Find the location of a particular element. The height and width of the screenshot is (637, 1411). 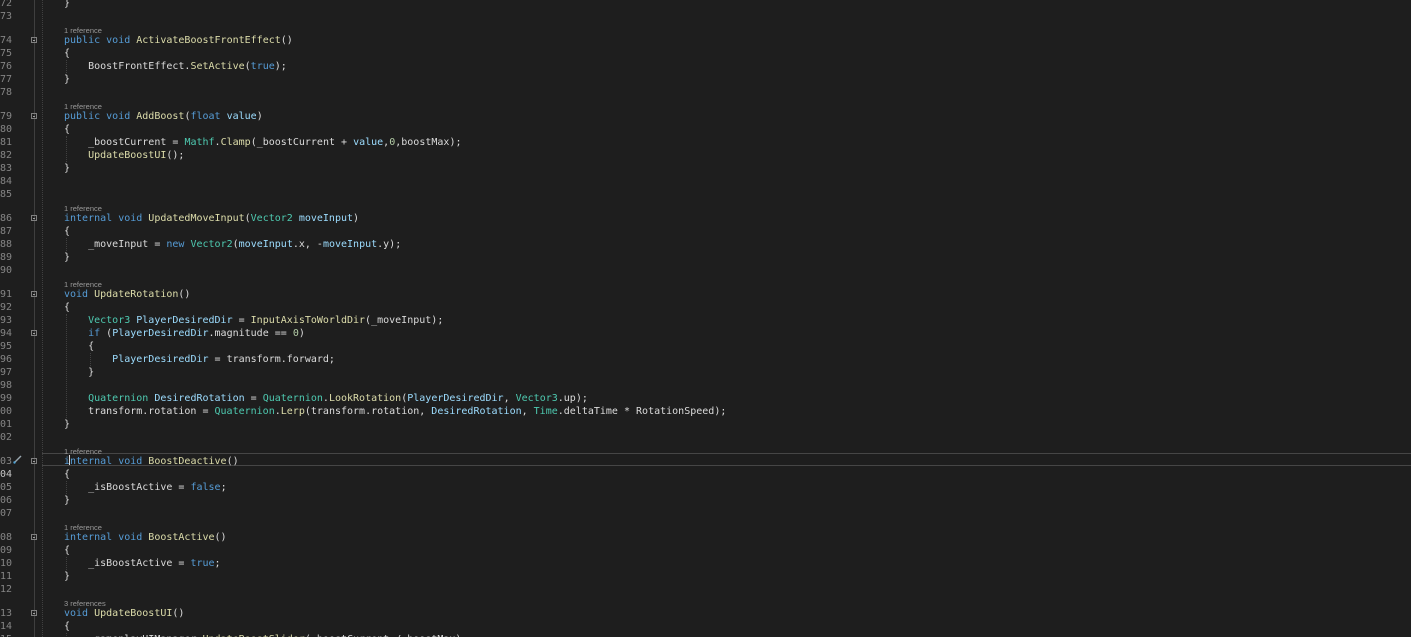

code-line: 104 { is located at coordinates (705, 474).